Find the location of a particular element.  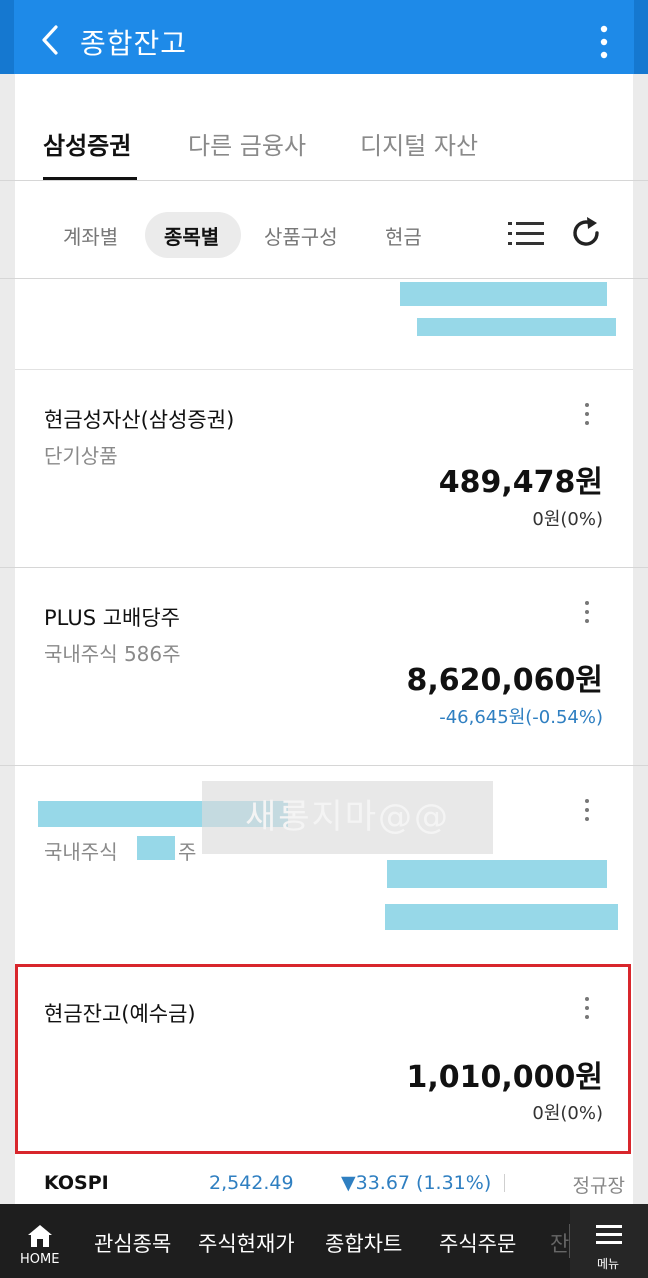

refresh-icon is located at coordinates (587, 233).